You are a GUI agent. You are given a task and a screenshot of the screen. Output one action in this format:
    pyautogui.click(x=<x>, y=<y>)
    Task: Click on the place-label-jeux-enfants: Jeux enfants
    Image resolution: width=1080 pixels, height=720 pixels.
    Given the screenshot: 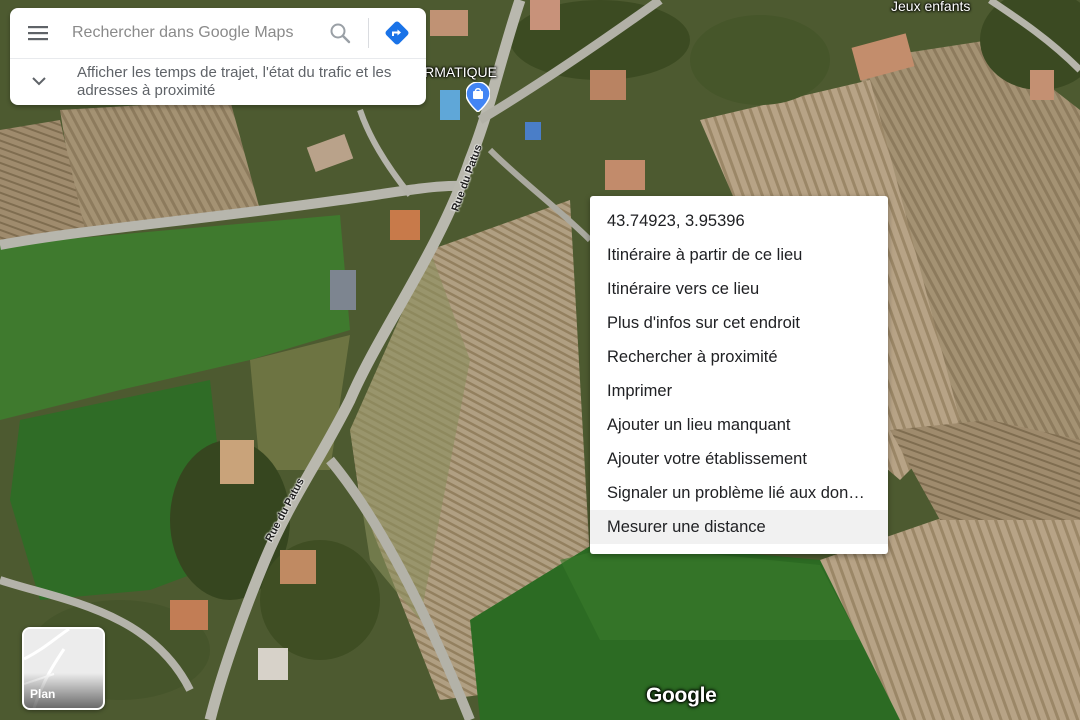 What is the action you would take?
    pyautogui.click(x=930, y=7)
    